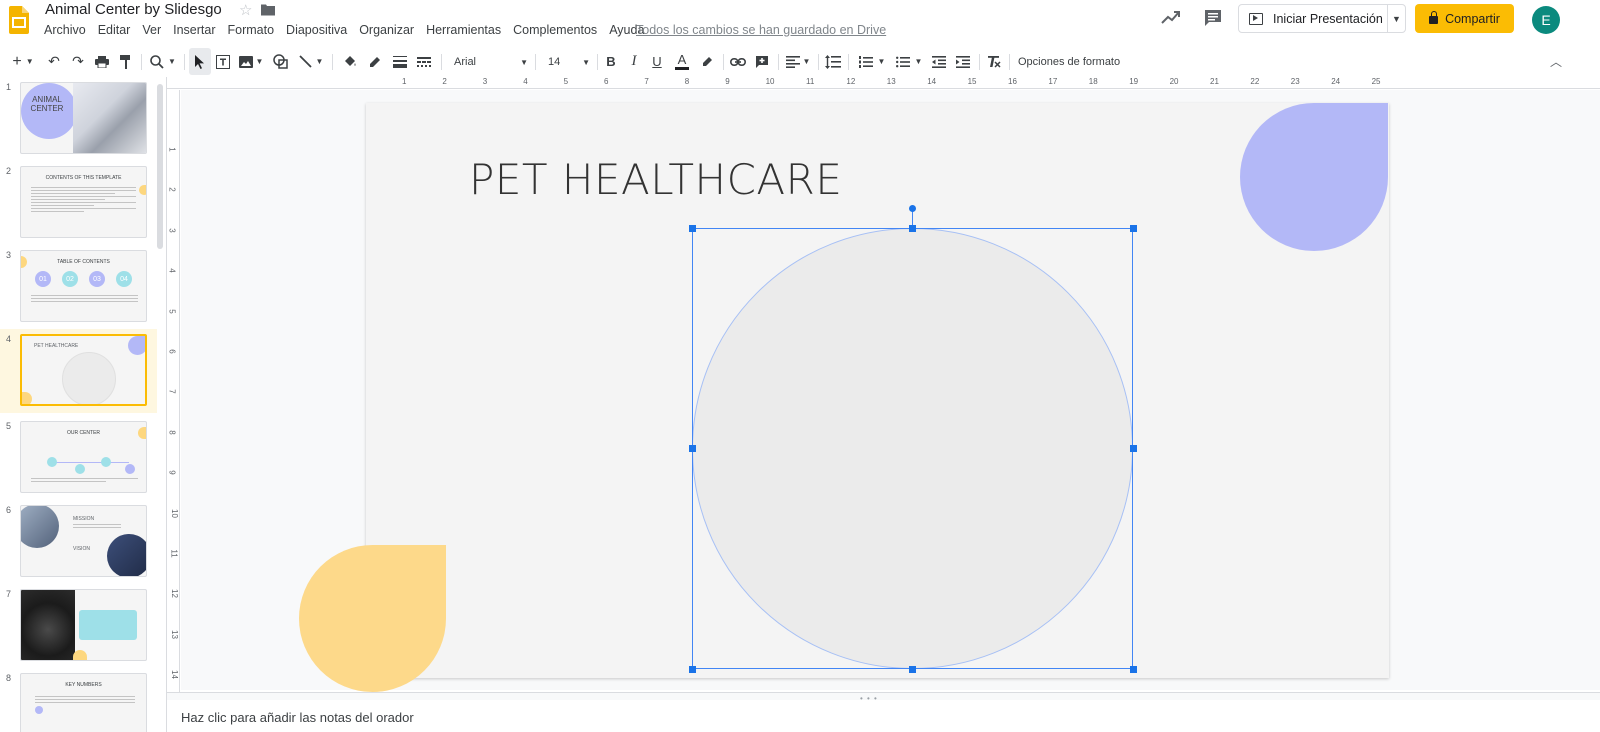 The width and height of the screenshot is (1600, 732). I want to click on slide-title: PET HEALTHCARE, so click(655, 179).